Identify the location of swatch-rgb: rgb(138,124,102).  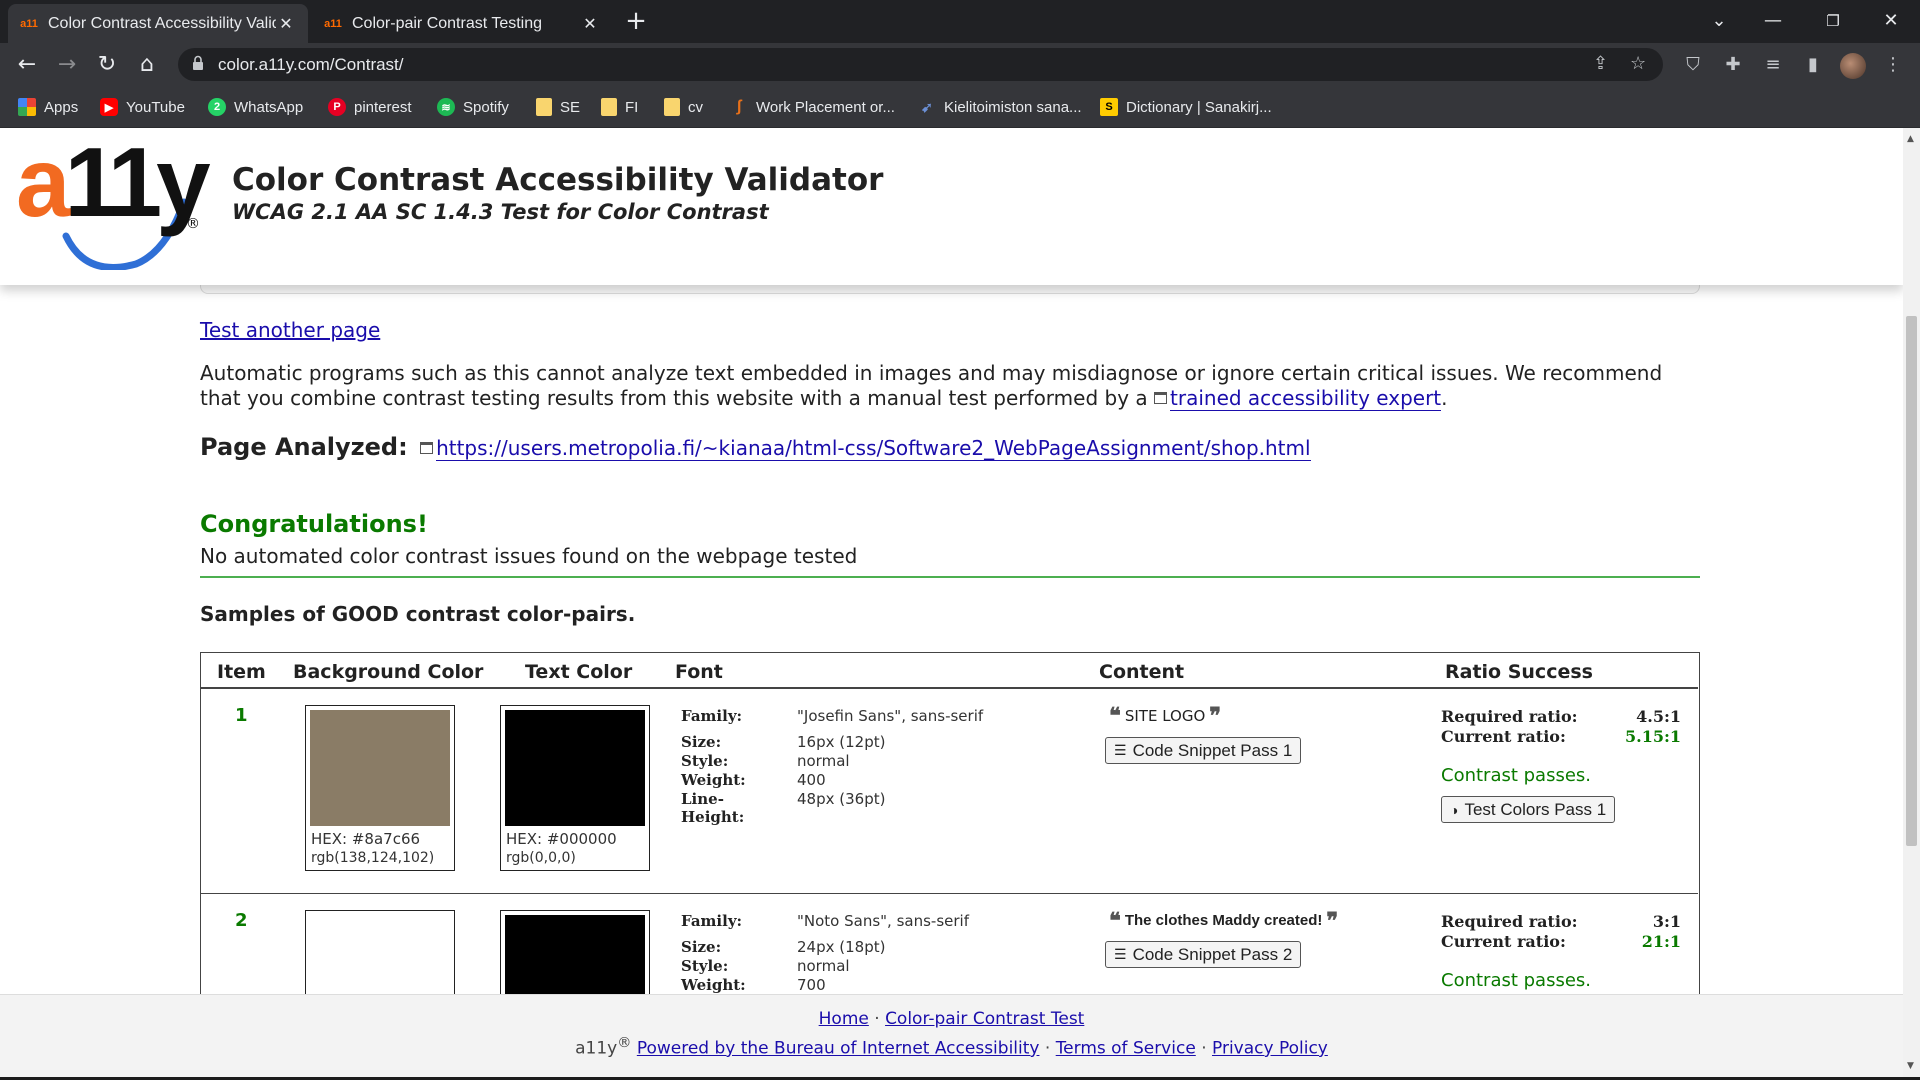
(373, 858).